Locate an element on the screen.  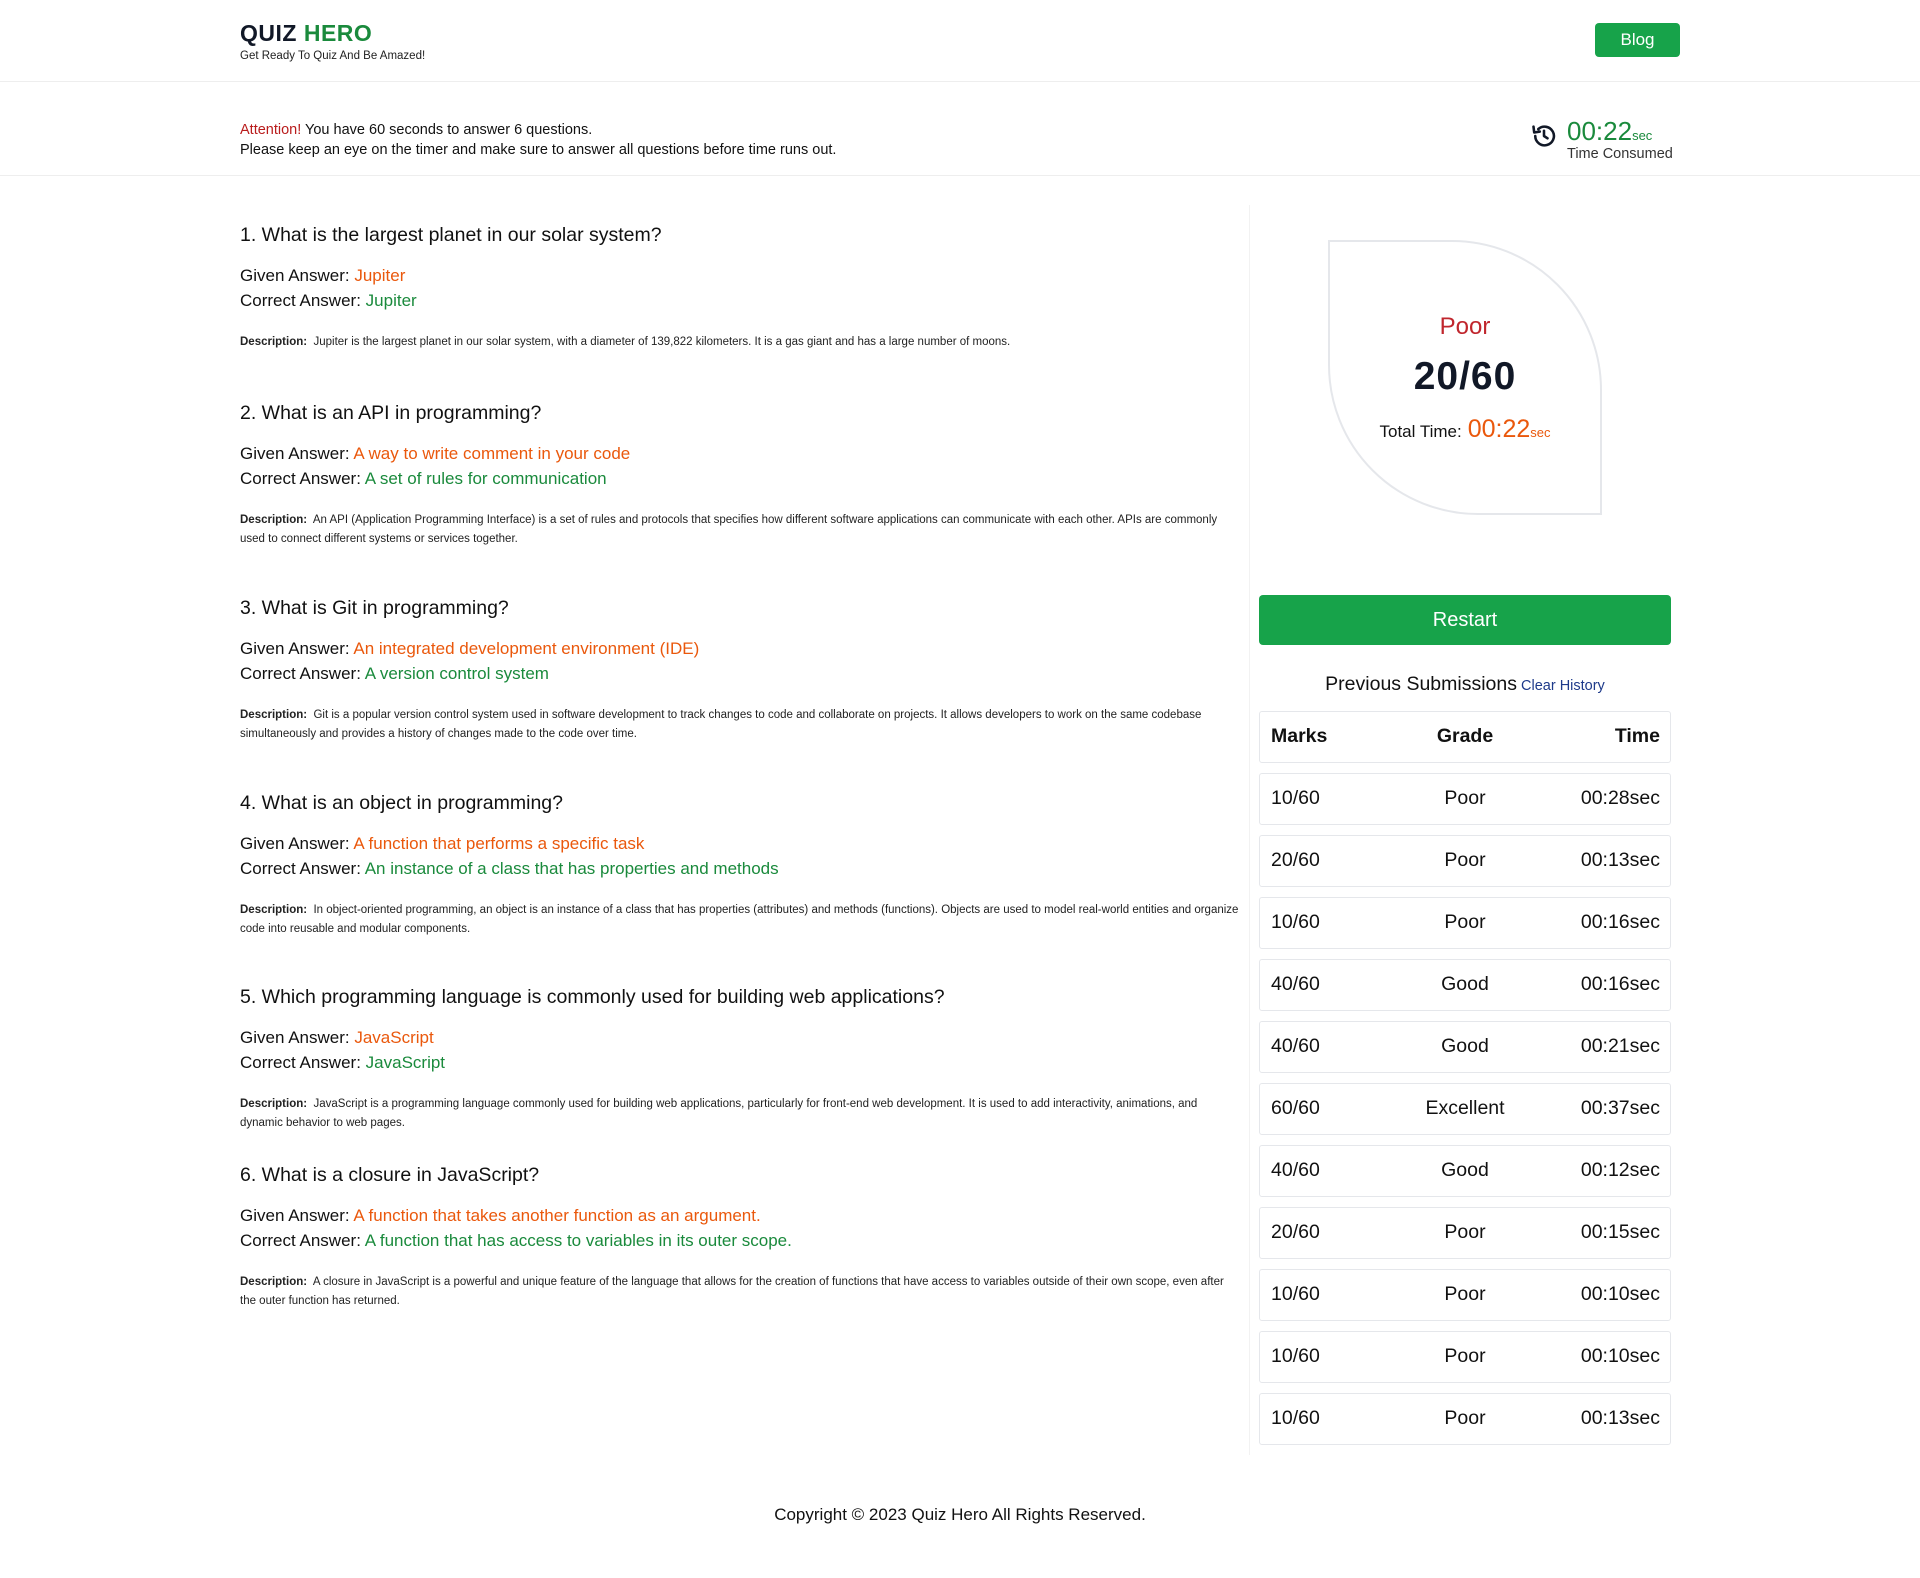
table-row: 10/60 Poor 00:16sec is located at coordinates (1465, 923).